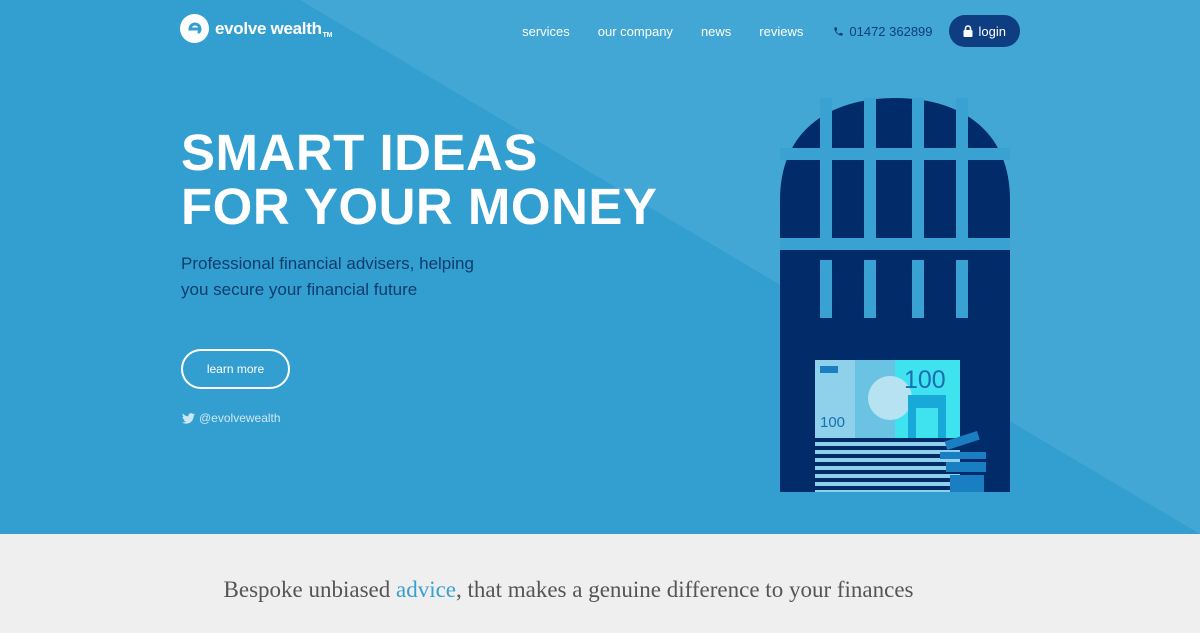  I want to click on tagline-before: Bespoke unbiased, so click(309, 589).